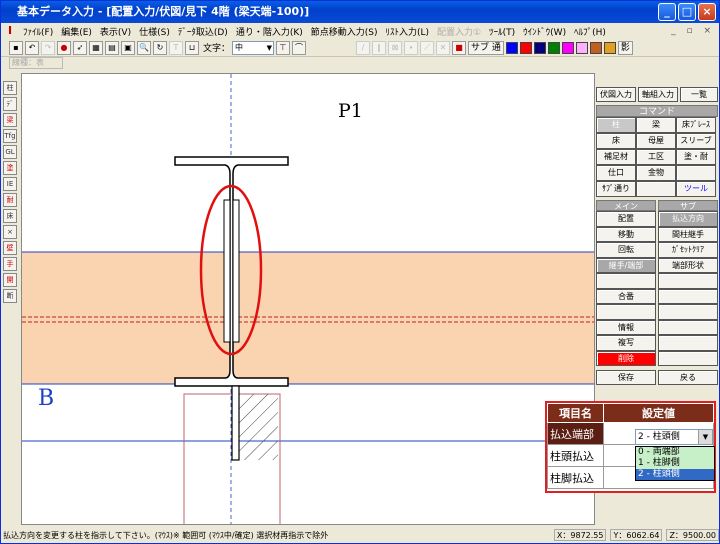 The width and height of the screenshot is (720, 544). I want to click on diag-icon: ⟋, so click(427, 47).